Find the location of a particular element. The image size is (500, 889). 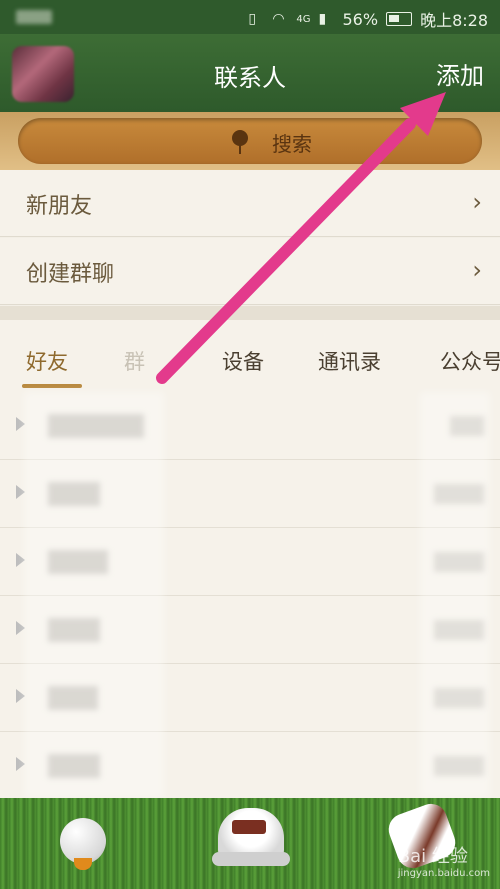

tab-active-indicator is located at coordinates (52, 386).